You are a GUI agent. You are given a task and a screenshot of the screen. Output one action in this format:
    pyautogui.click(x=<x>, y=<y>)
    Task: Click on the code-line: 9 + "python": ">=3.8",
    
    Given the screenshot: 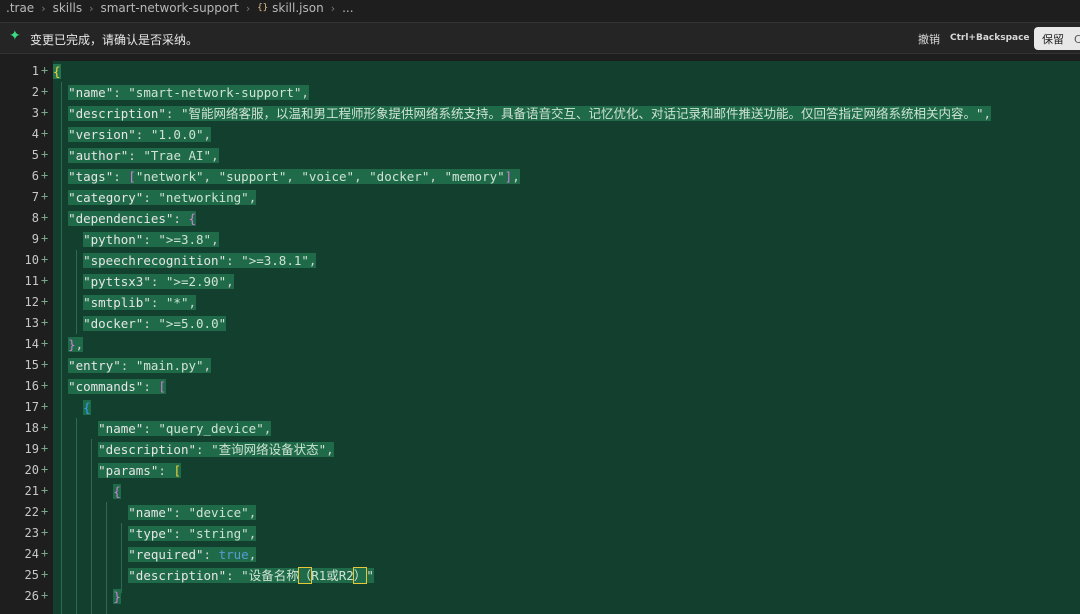 What is the action you would take?
    pyautogui.click(x=540, y=239)
    